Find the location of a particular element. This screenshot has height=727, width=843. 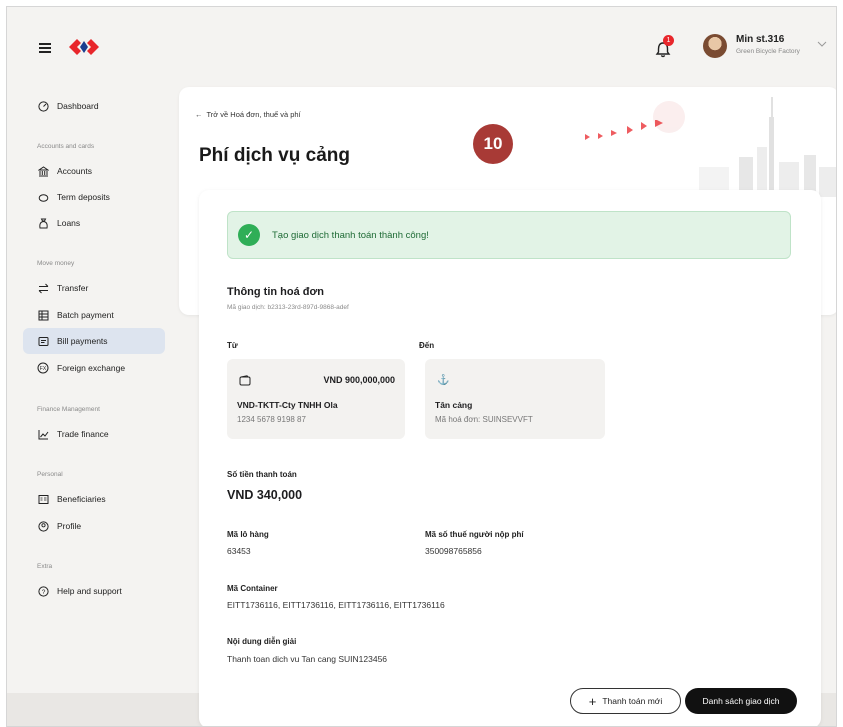

sidebar-item-label: Batch payment is located at coordinates (85, 315).